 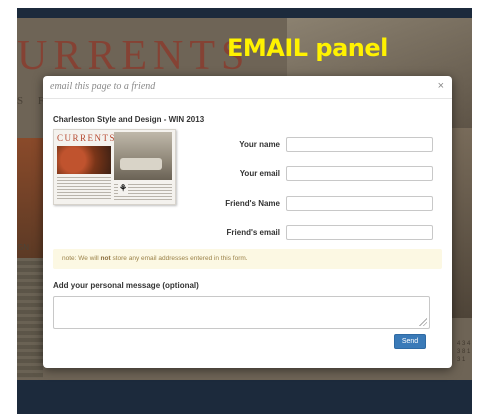 I want to click on send-button: Send, so click(x=410, y=341).